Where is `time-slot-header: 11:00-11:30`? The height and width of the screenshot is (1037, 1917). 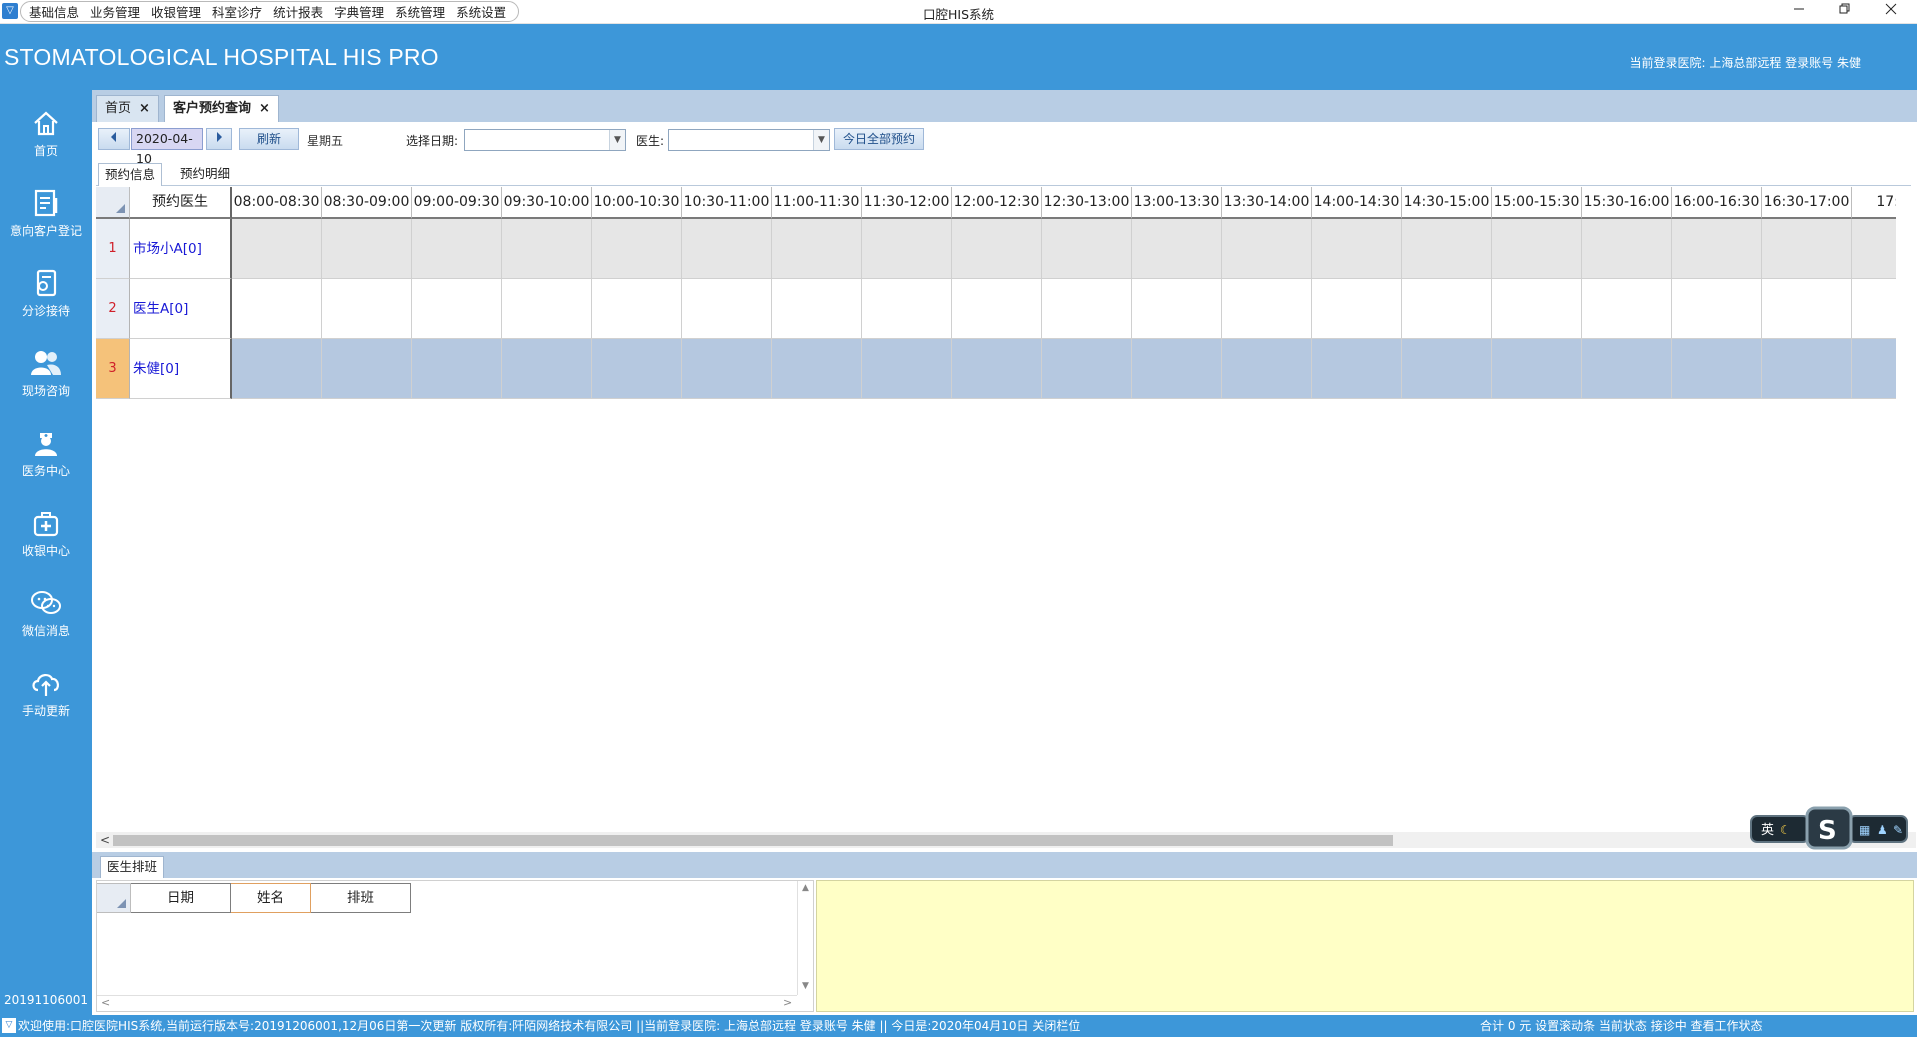
time-slot-header: 11:00-11:30 is located at coordinates (817, 203).